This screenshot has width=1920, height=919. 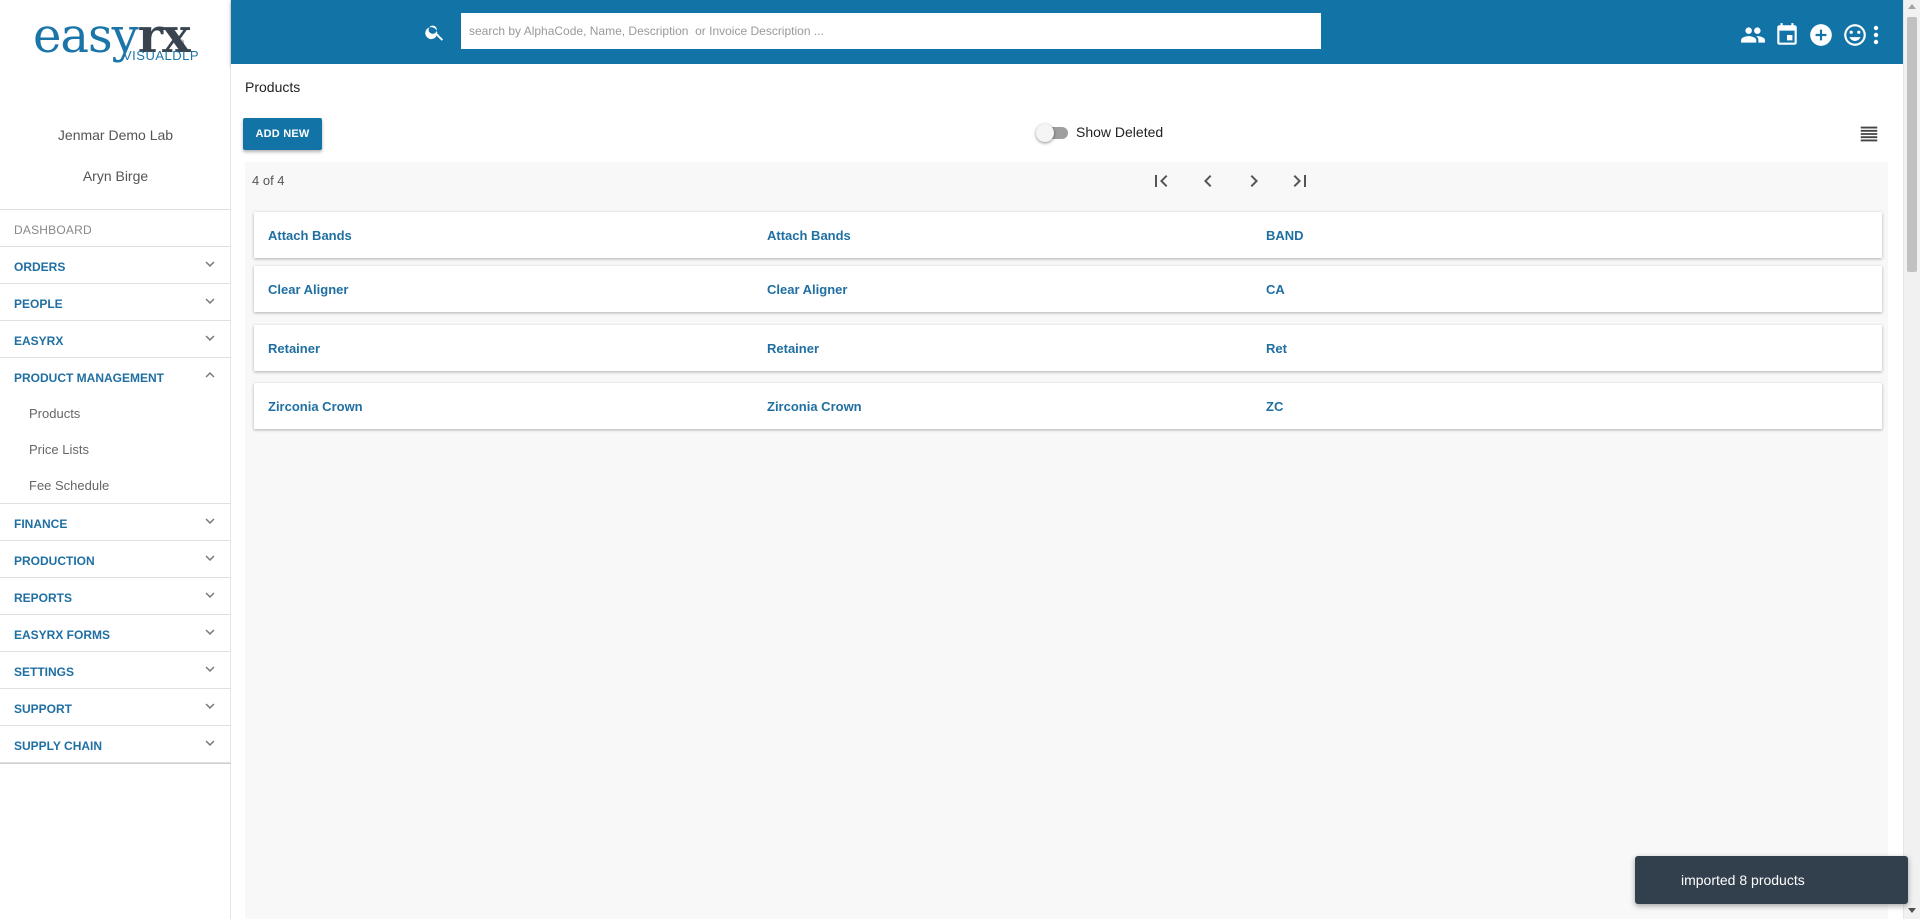 What do you see at coordinates (115, 413) in the screenshot?
I see `sidebar-subitem-products: Products` at bounding box center [115, 413].